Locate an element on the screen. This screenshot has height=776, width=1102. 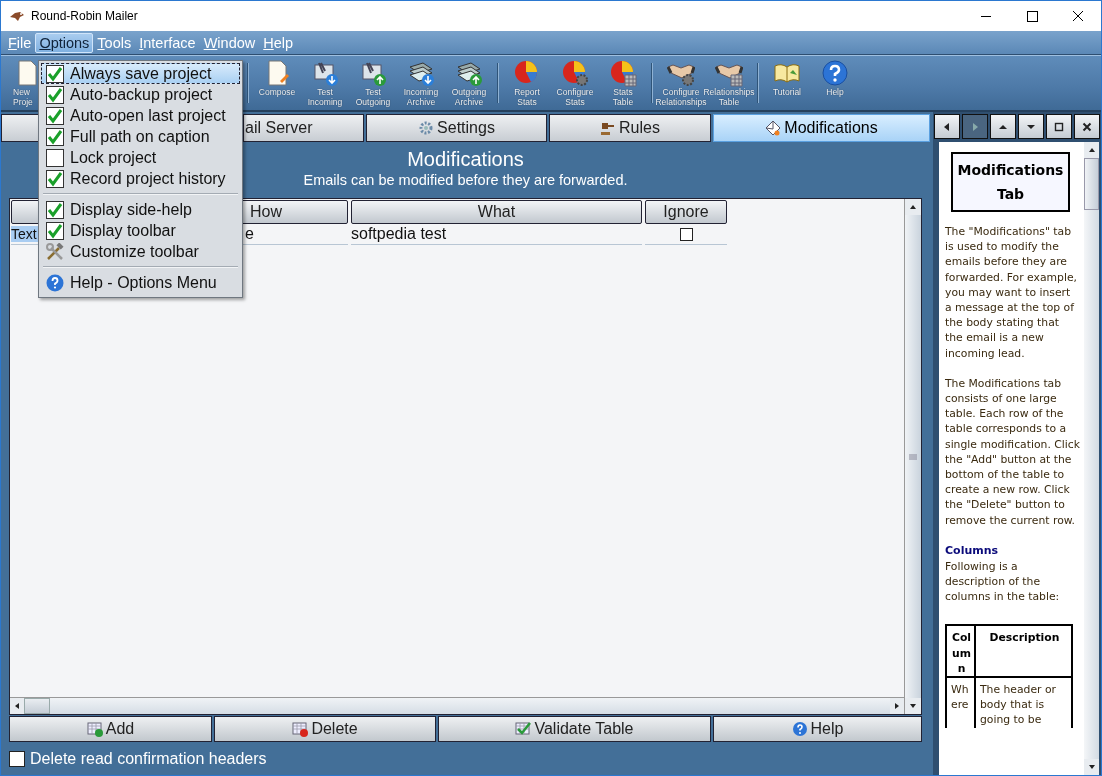
toolbar-button: Incoming Archive is located at coordinates (421, 83).